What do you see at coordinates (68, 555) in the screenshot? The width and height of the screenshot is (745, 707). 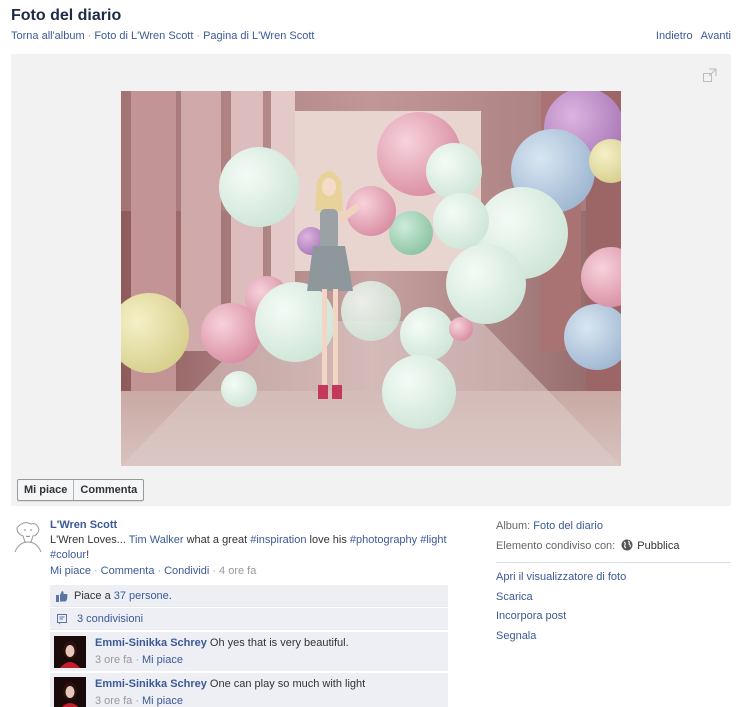 I see `hashtag-link: #colour` at bounding box center [68, 555].